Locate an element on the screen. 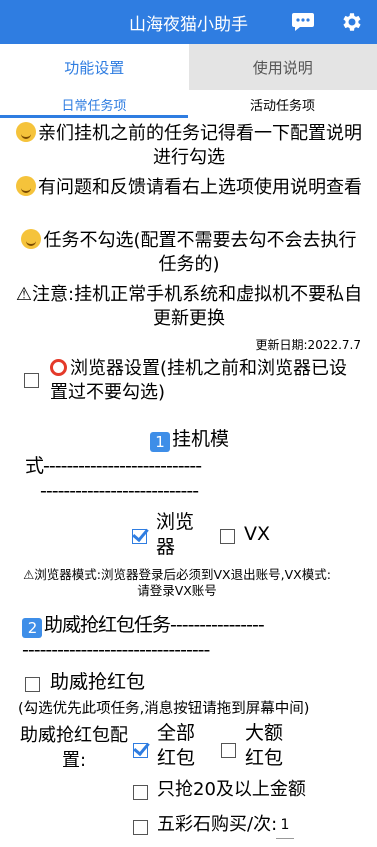 This screenshot has width=377, height=847. tab-function-settings: 功能设置 is located at coordinates (94, 67).